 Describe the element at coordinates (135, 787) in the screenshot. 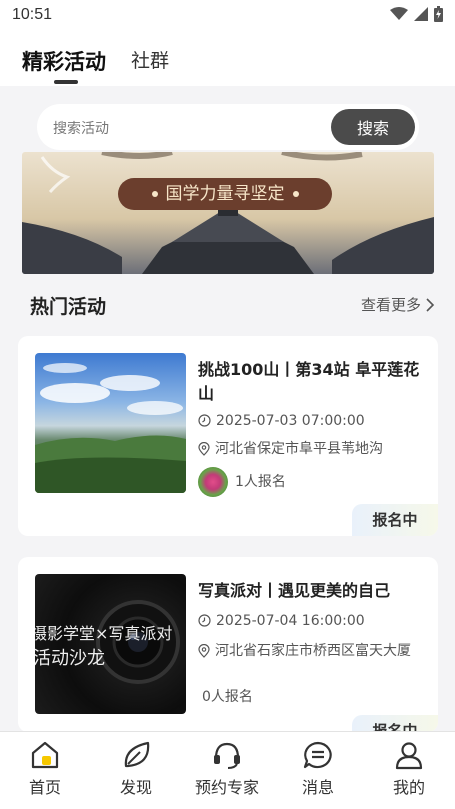

I see `nav-discover-label: 发现` at that location.